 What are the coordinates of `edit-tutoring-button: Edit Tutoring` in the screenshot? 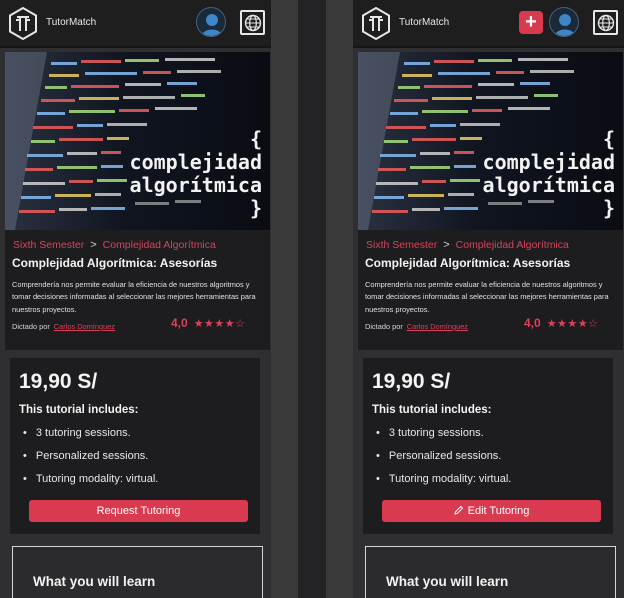 It's located at (491, 511).